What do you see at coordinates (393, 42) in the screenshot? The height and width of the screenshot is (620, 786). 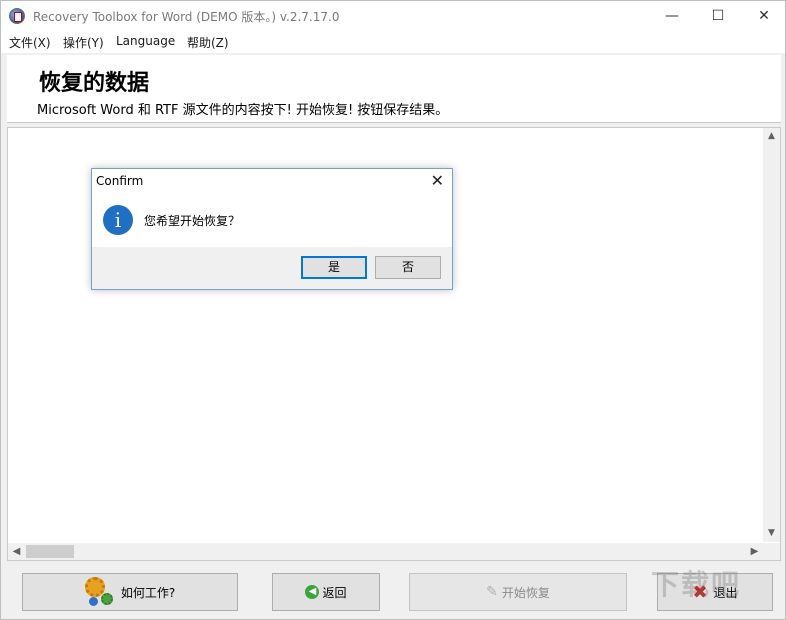 I see `menu-bar: 文件(X) 操作(Y) Language 帮助(Z)` at bounding box center [393, 42].